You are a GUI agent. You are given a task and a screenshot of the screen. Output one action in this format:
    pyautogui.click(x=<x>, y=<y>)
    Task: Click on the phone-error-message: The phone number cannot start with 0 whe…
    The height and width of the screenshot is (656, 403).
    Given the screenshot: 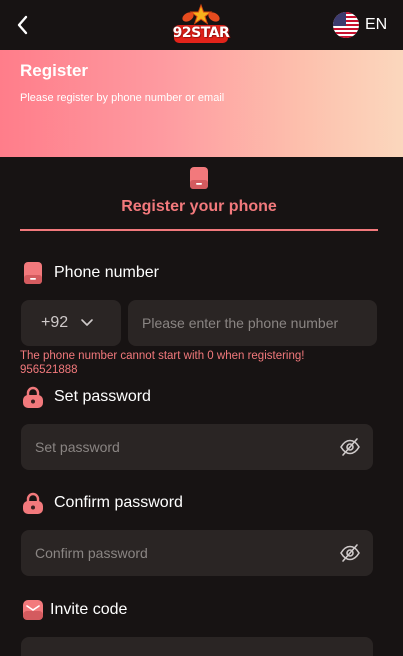 What is the action you would take?
    pyautogui.click(x=162, y=363)
    